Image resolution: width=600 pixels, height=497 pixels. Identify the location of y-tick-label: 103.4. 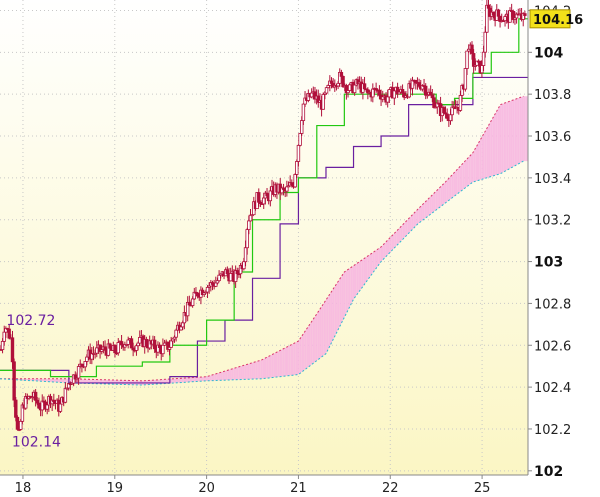
(552, 179).